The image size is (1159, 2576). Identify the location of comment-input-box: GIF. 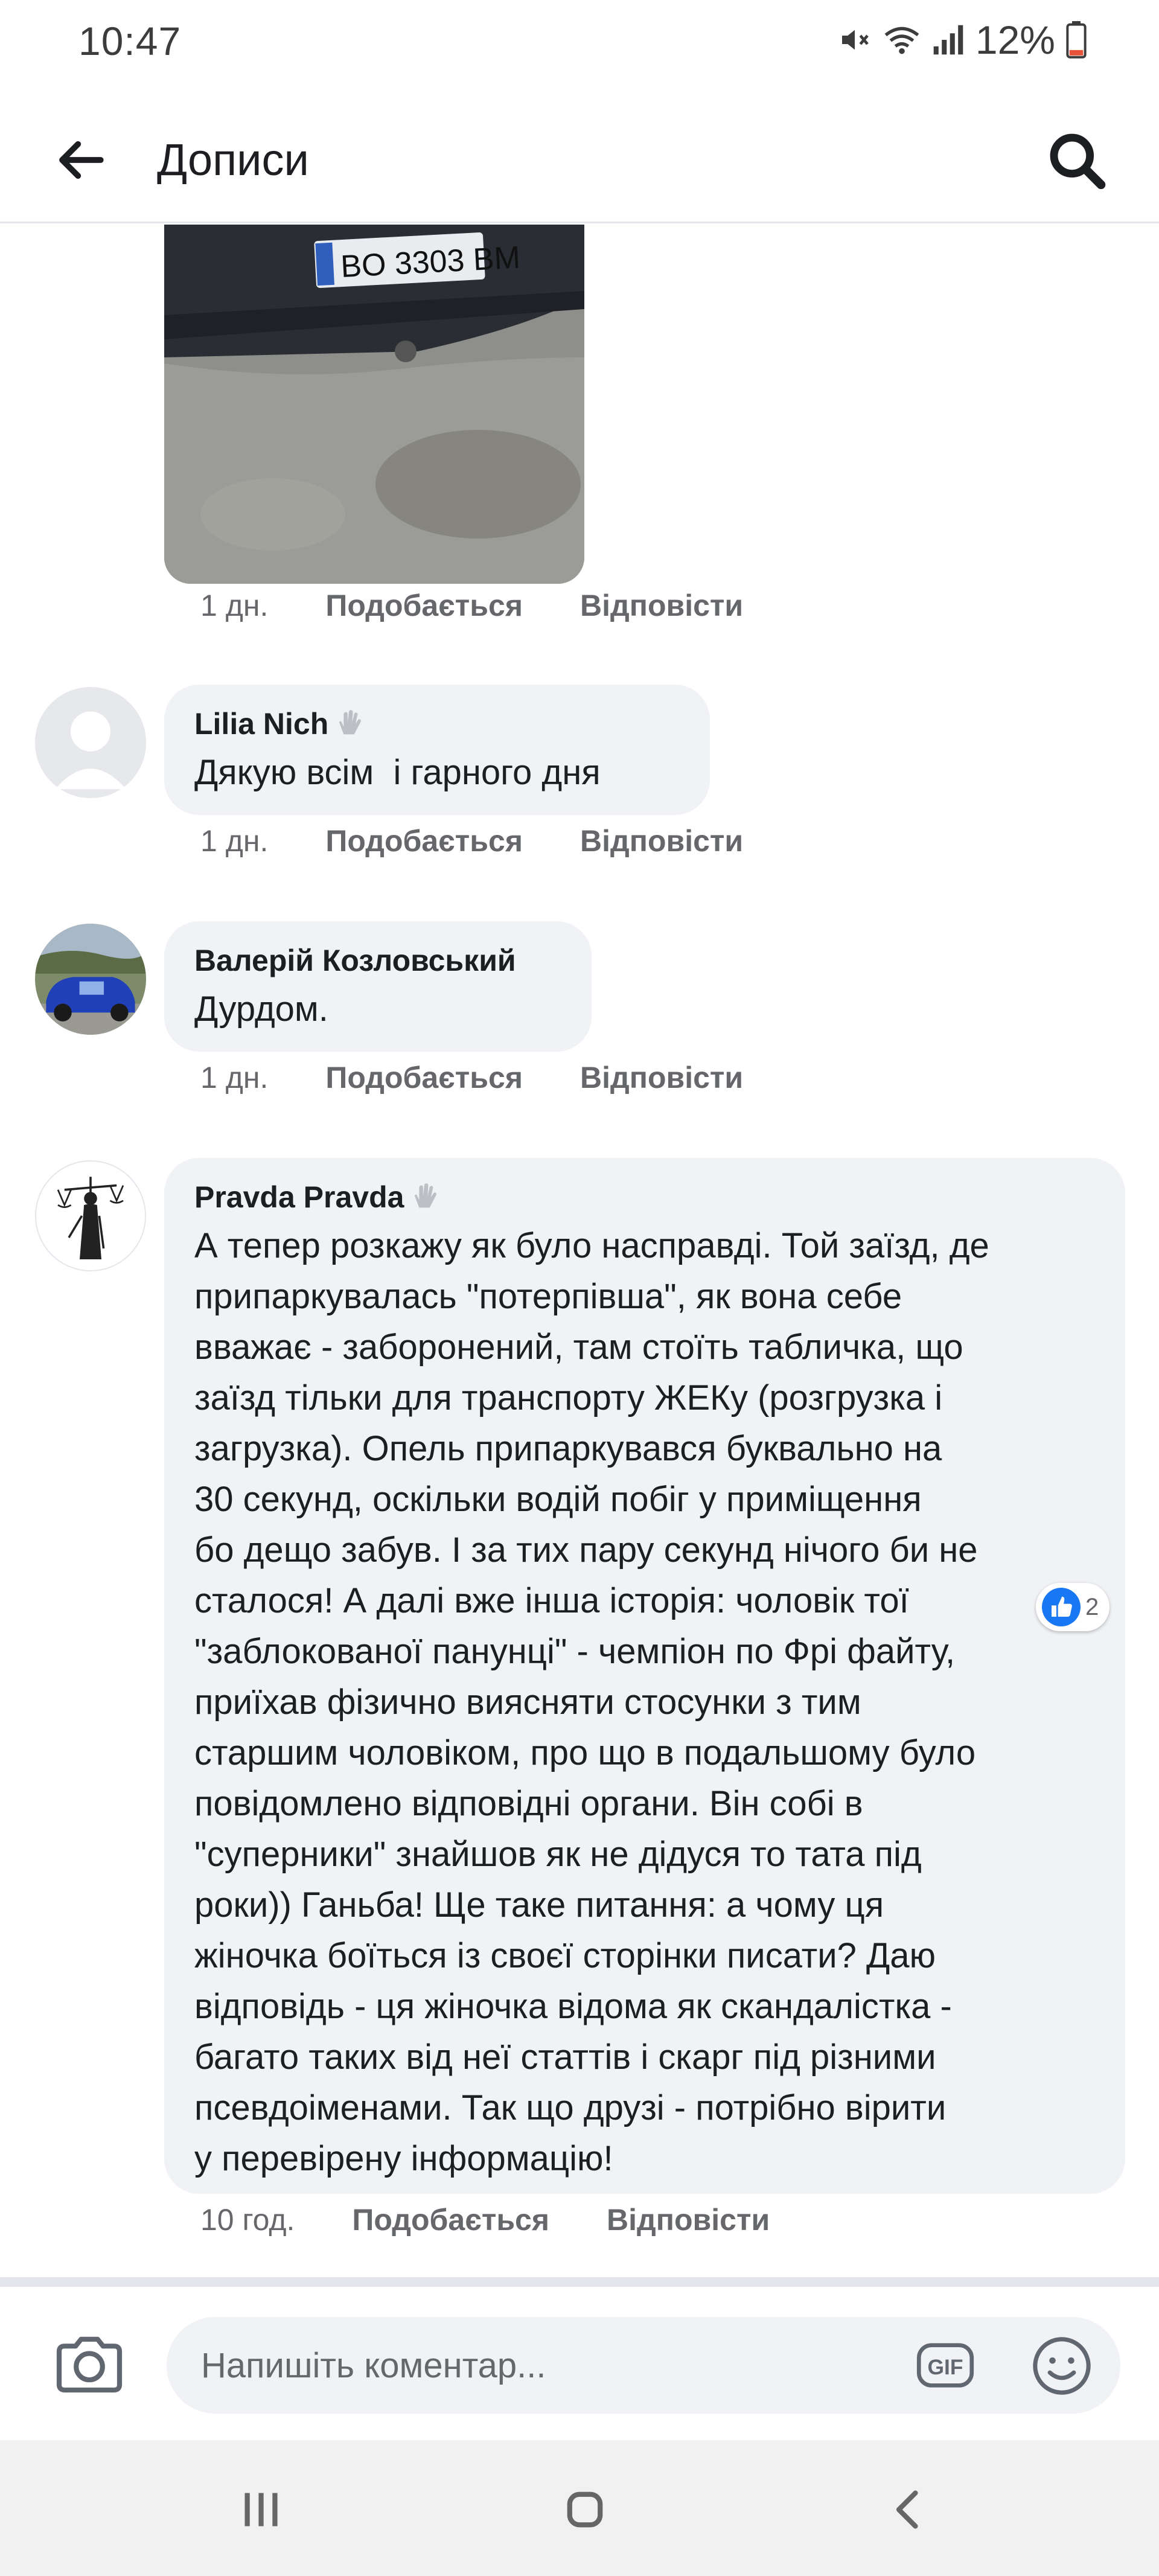
(643, 2366).